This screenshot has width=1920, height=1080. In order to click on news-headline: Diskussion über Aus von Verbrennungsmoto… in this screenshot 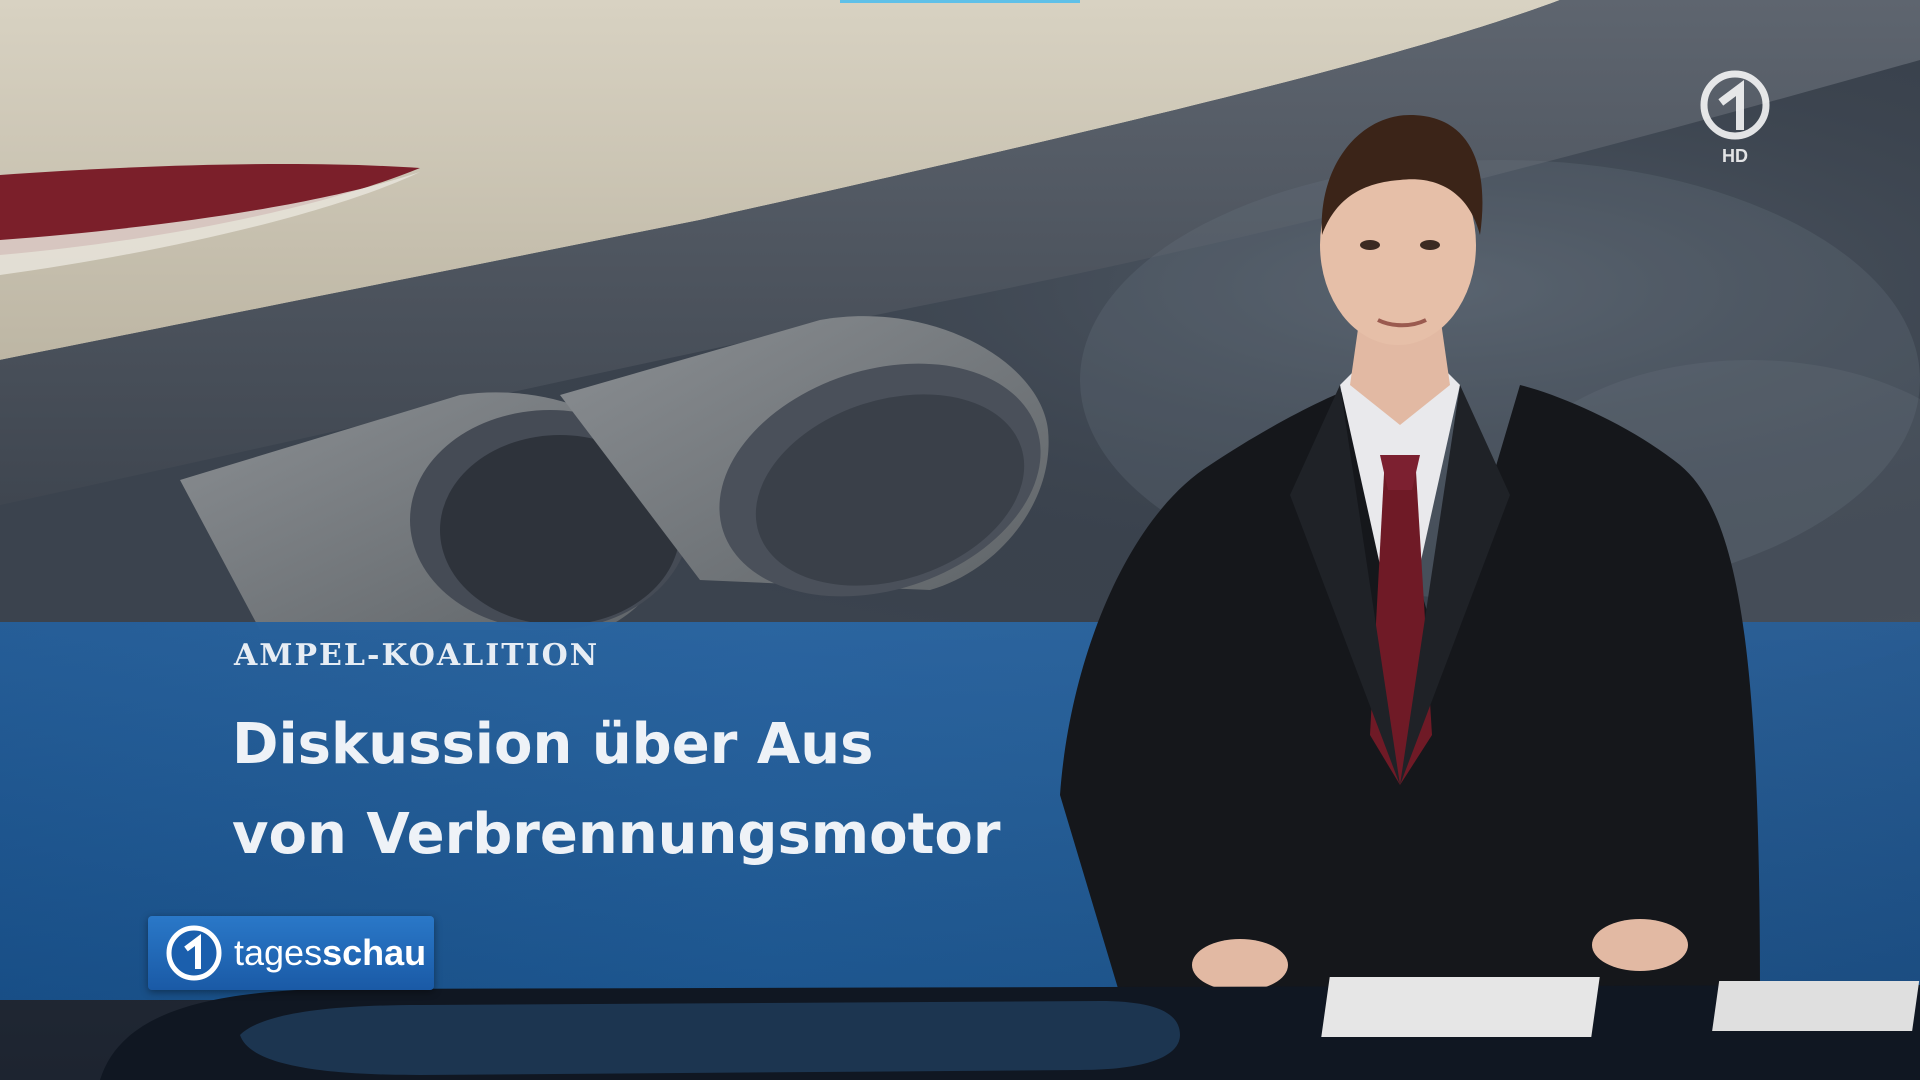, I will do `click(682, 790)`.